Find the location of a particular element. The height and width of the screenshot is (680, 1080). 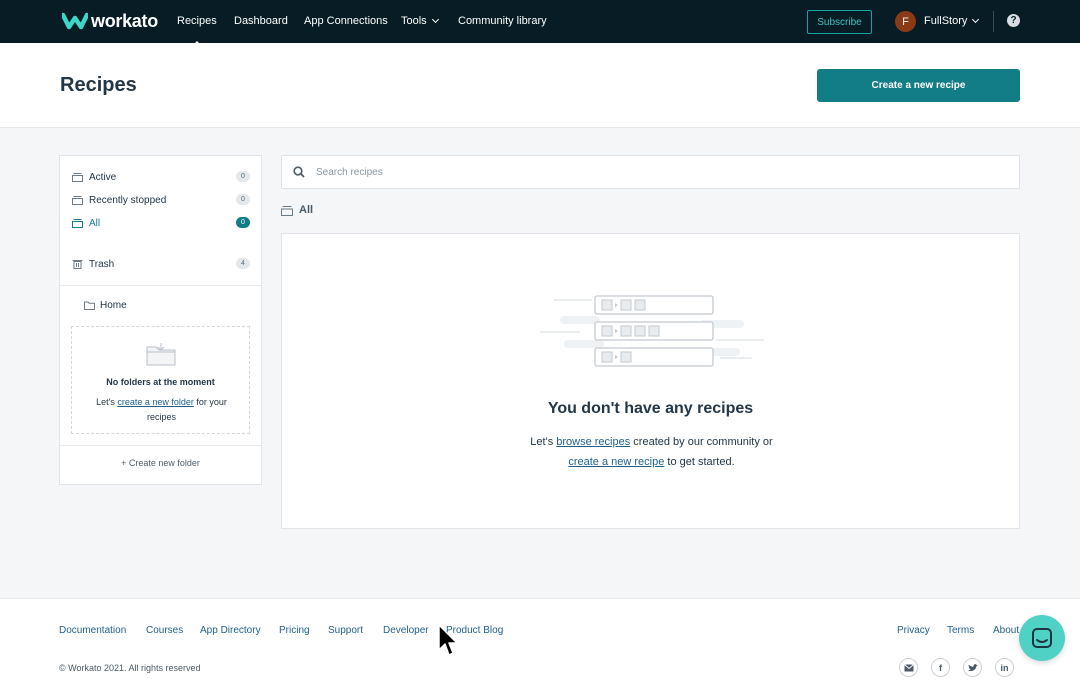

create-folder-button: + Create new folder is located at coordinates (160, 463).